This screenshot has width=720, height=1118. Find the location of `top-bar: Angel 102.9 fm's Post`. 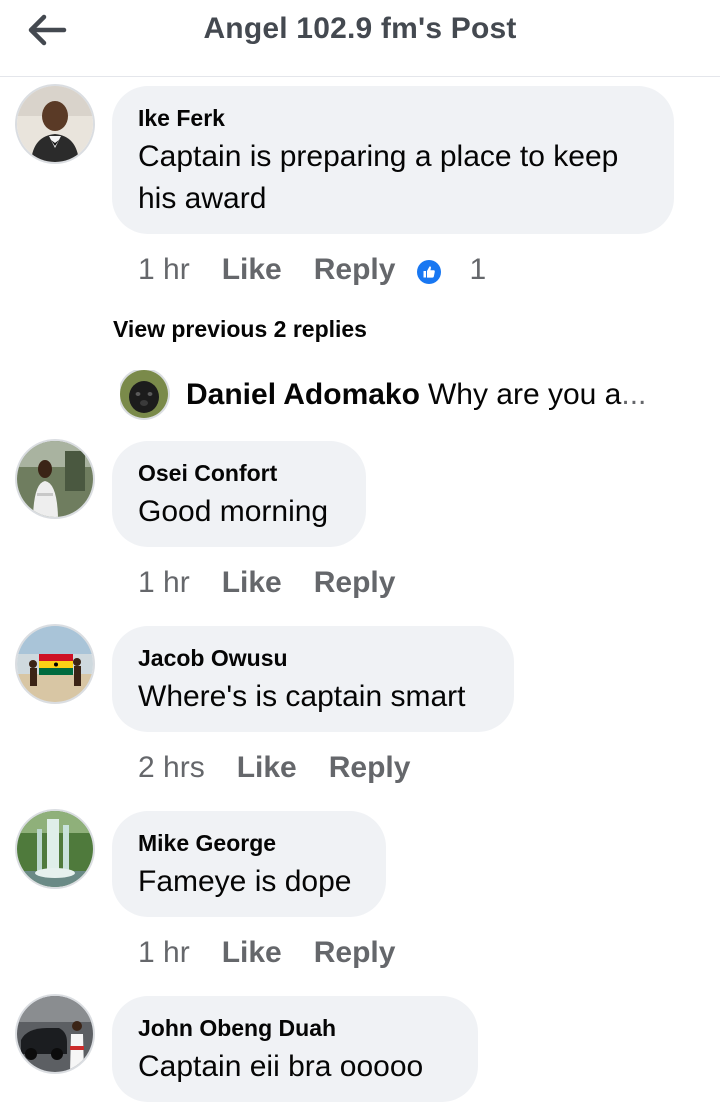

top-bar: Angel 102.9 fm's Post is located at coordinates (360, 38).